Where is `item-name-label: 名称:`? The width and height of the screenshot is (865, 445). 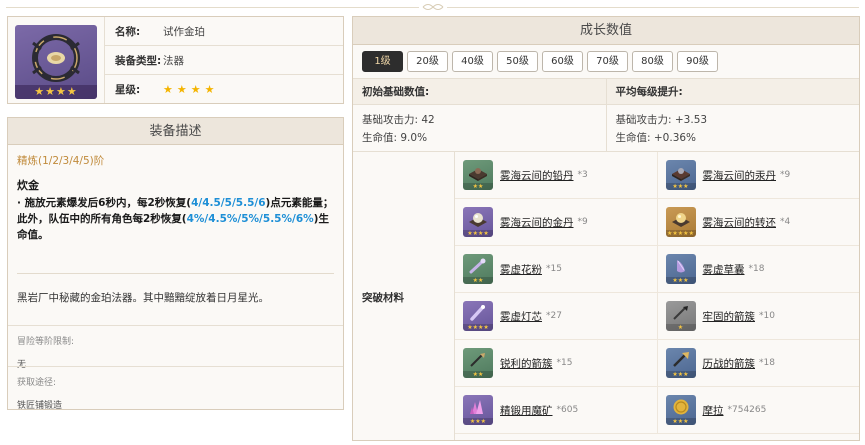 item-name-label: 名称: is located at coordinates (128, 31).